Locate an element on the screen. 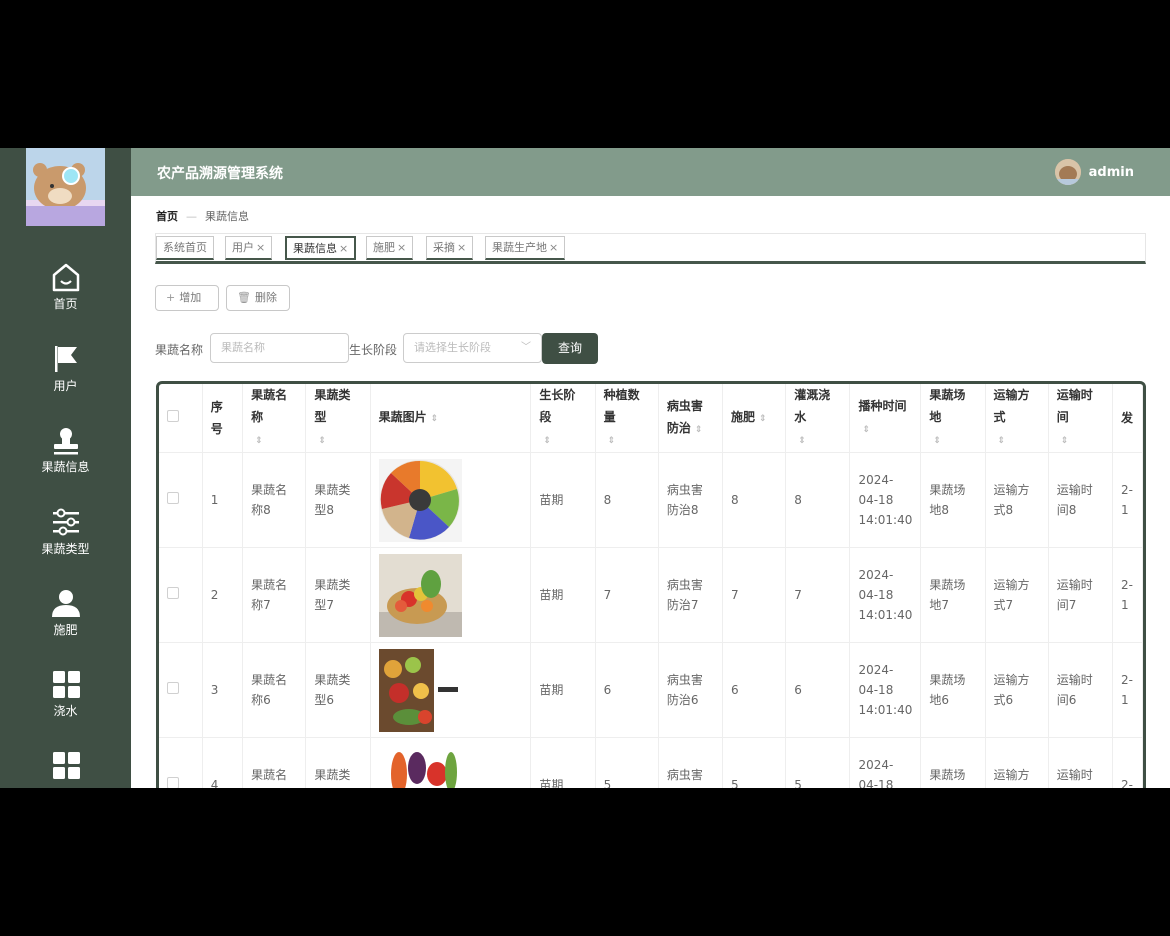 This screenshot has width=1170, height=936. add-button: + 增加 is located at coordinates (187, 298).